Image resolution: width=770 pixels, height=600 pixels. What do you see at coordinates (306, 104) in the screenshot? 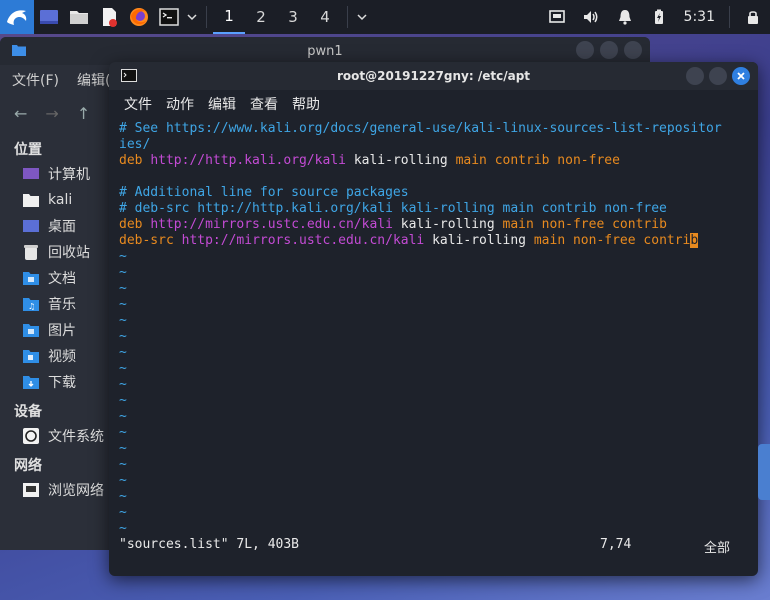
I see `menu-help: 帮助` at bounding box center [306, 104].